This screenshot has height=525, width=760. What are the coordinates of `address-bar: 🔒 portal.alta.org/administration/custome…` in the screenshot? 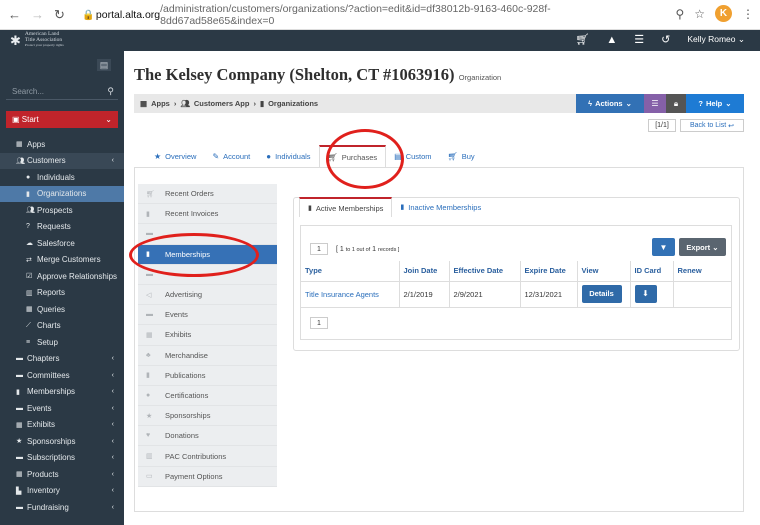 It's located at (372, 15).